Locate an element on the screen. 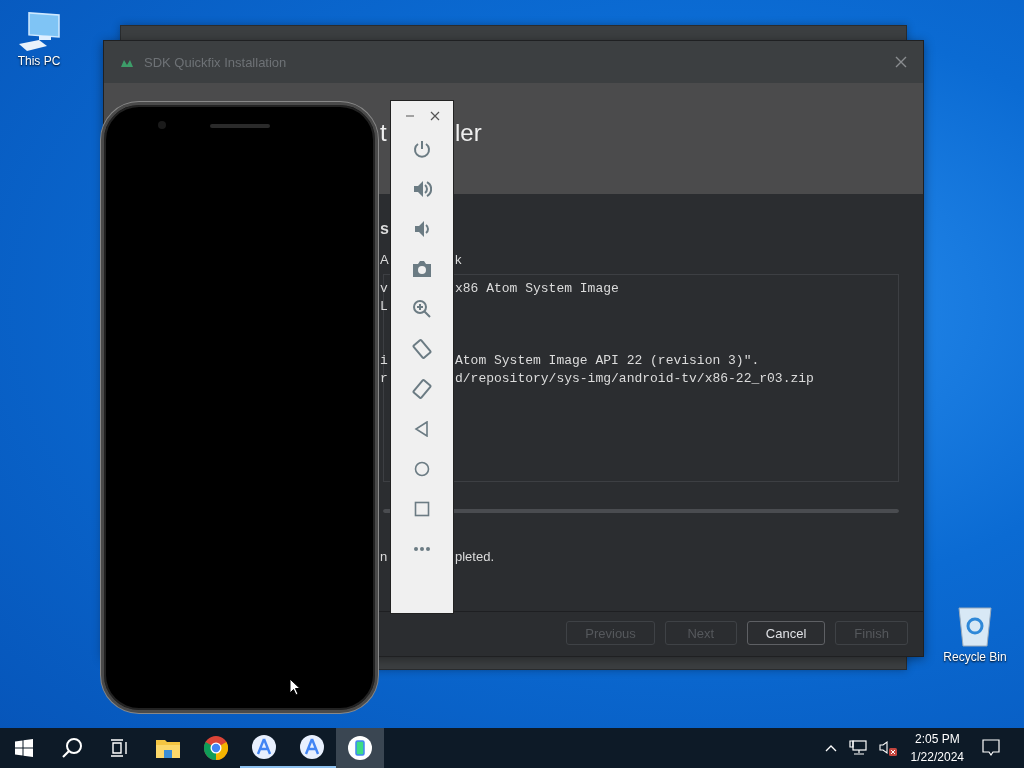 Image resolution: width=1024 pixels, height=768 pixels. chevron-up-icon is located at coordinates (830, 748).